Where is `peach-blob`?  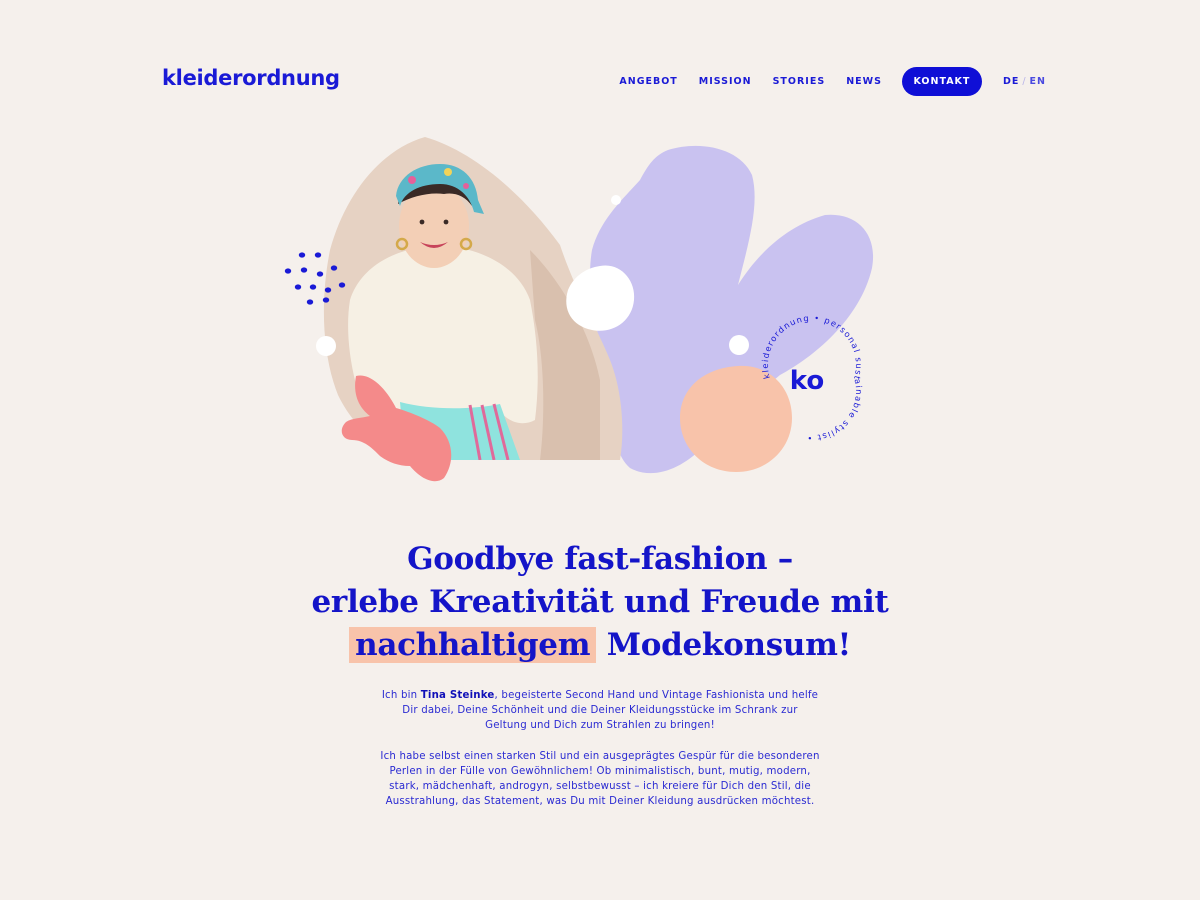
peach-blob is located at coordinates (736, 418).